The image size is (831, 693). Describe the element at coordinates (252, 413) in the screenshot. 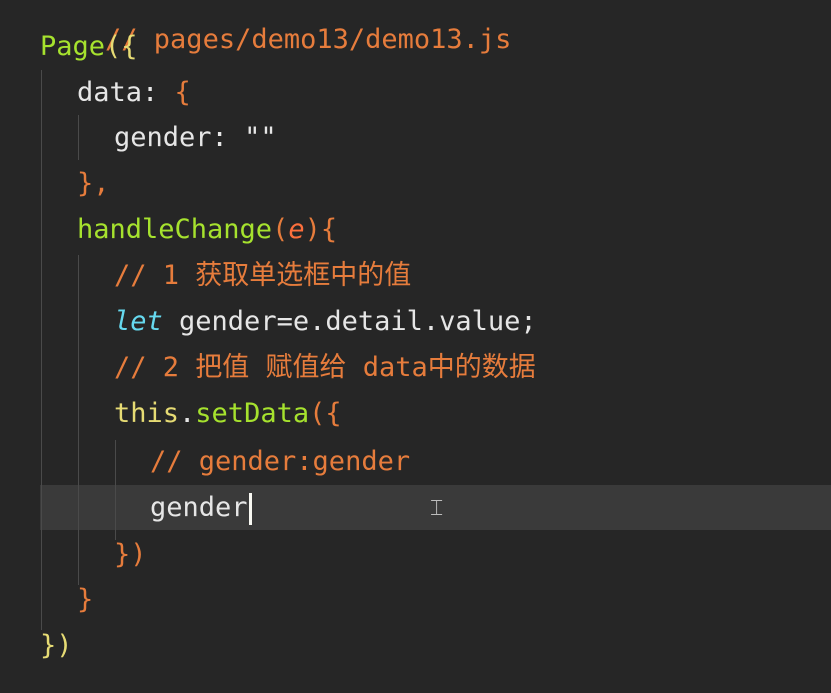

I see `method-setdata: setData` at that location.